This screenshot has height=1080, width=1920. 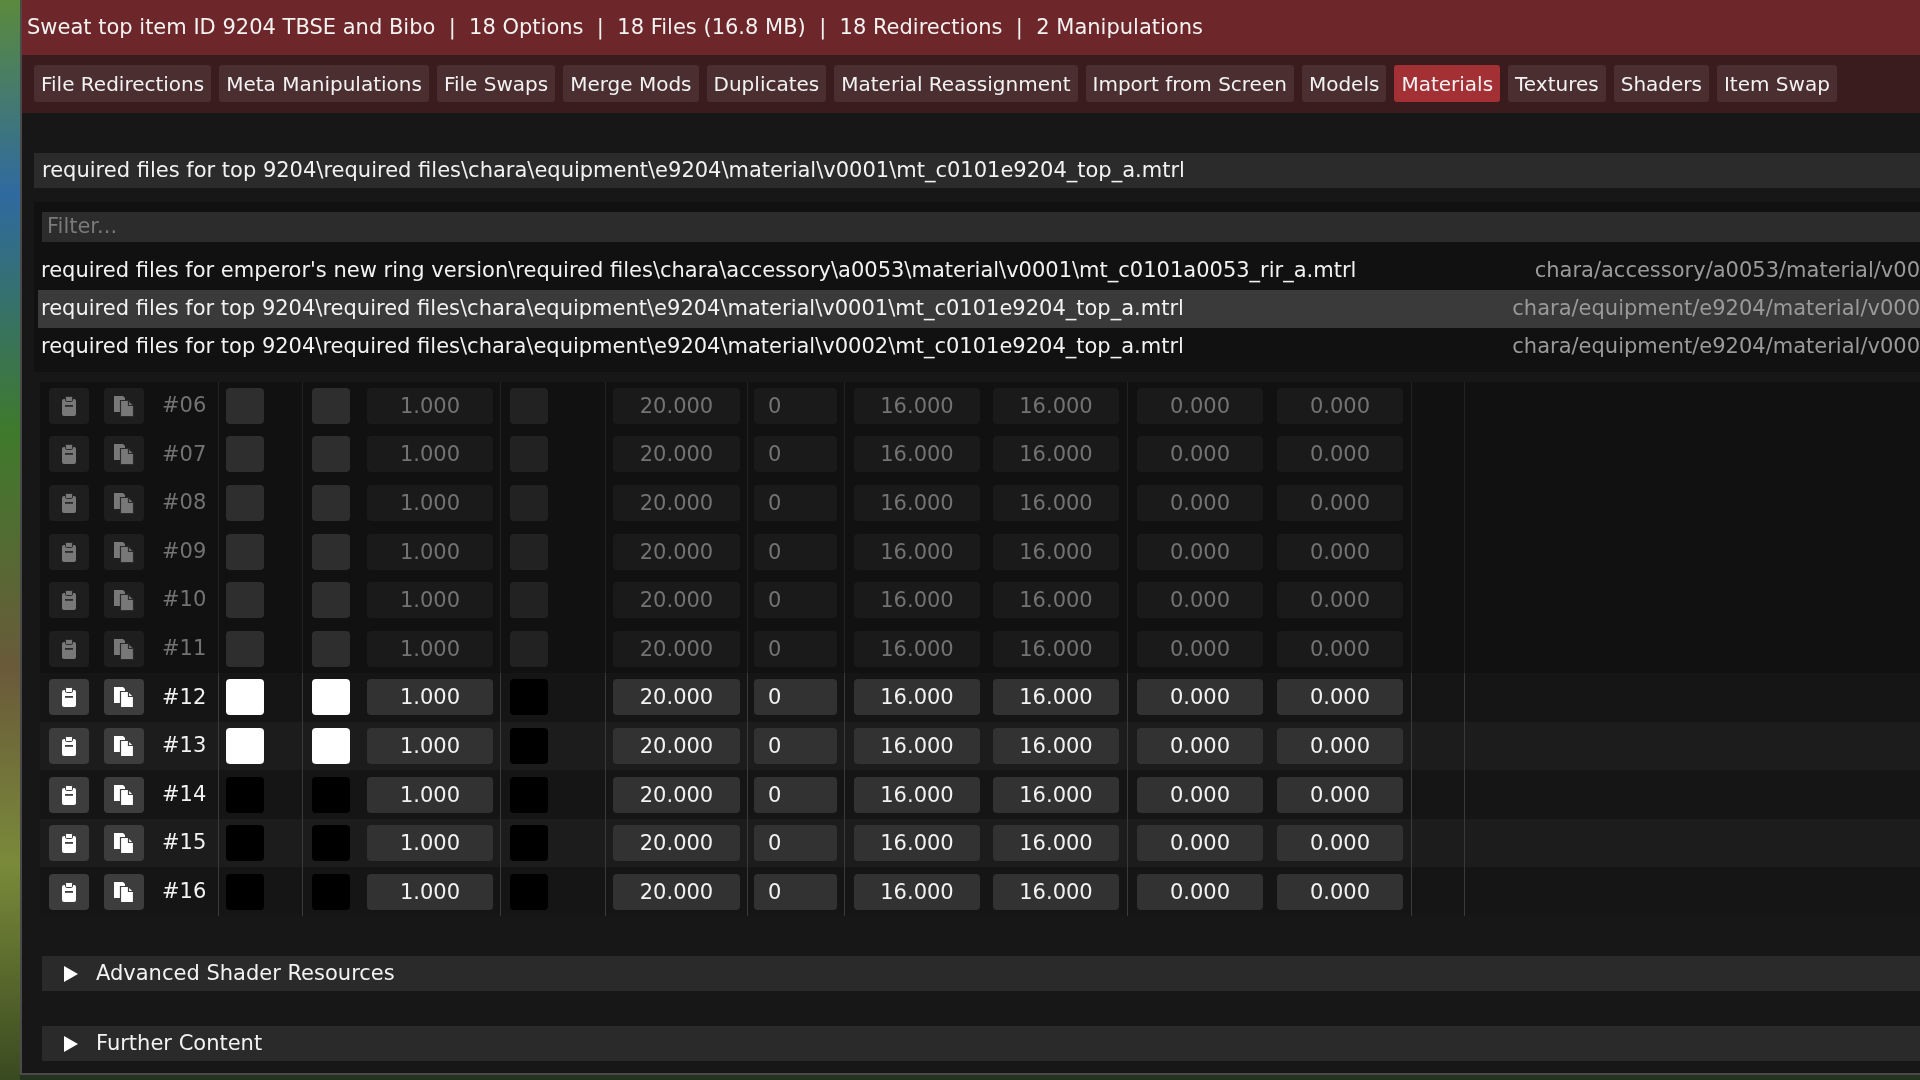 I want to click on dropdown-option: required files for emperor's new ring version\required files\chara\accessory\a0053\material\v0001\mt_c0101a0053_rir_a.mtrl chara/accessory/a0053/material/v00, so click(x=979, y=270).